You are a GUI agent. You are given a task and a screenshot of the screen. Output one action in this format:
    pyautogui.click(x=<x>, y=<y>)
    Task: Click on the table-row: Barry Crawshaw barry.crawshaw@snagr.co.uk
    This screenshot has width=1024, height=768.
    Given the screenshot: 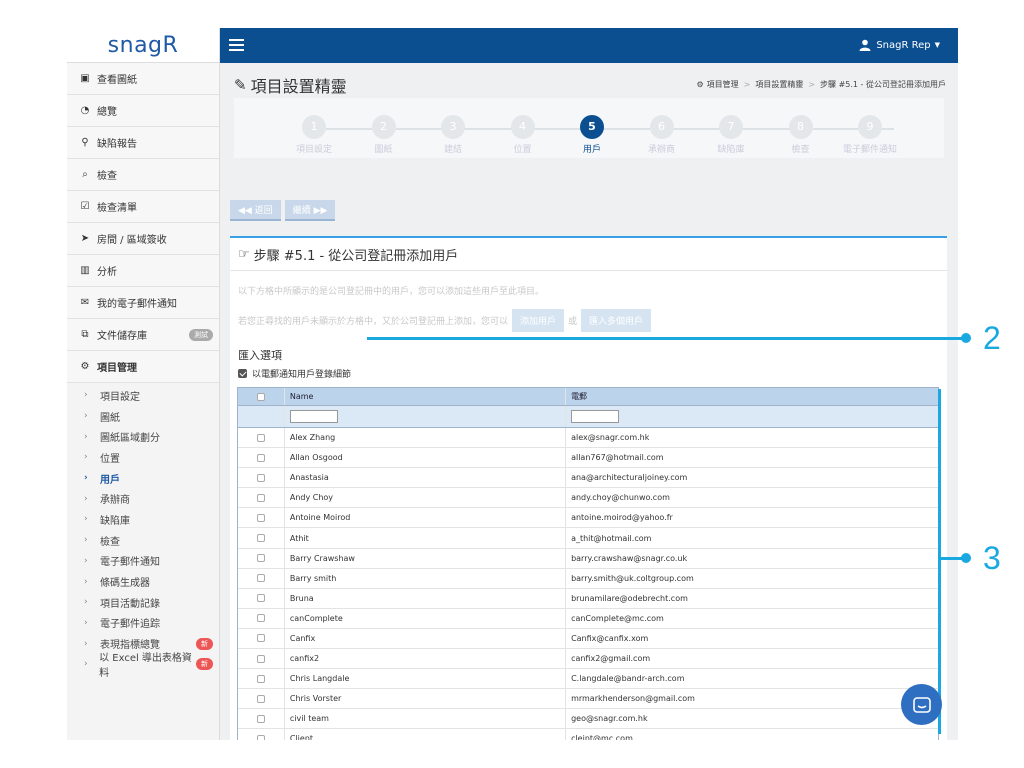 What is the action you would take?
    pyautogui.click(x=588, y=558)
    